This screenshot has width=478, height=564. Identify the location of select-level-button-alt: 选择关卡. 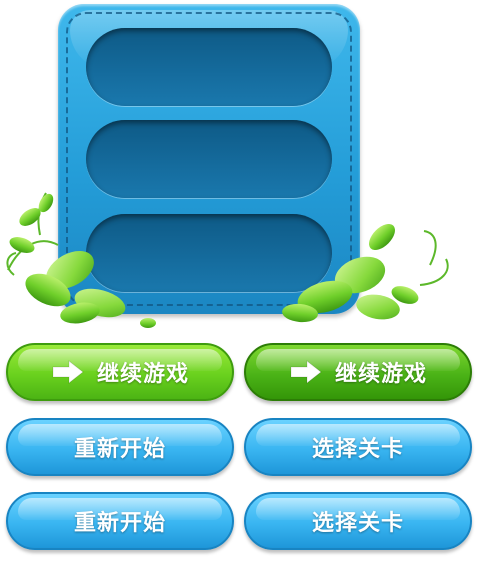
(358, 521).